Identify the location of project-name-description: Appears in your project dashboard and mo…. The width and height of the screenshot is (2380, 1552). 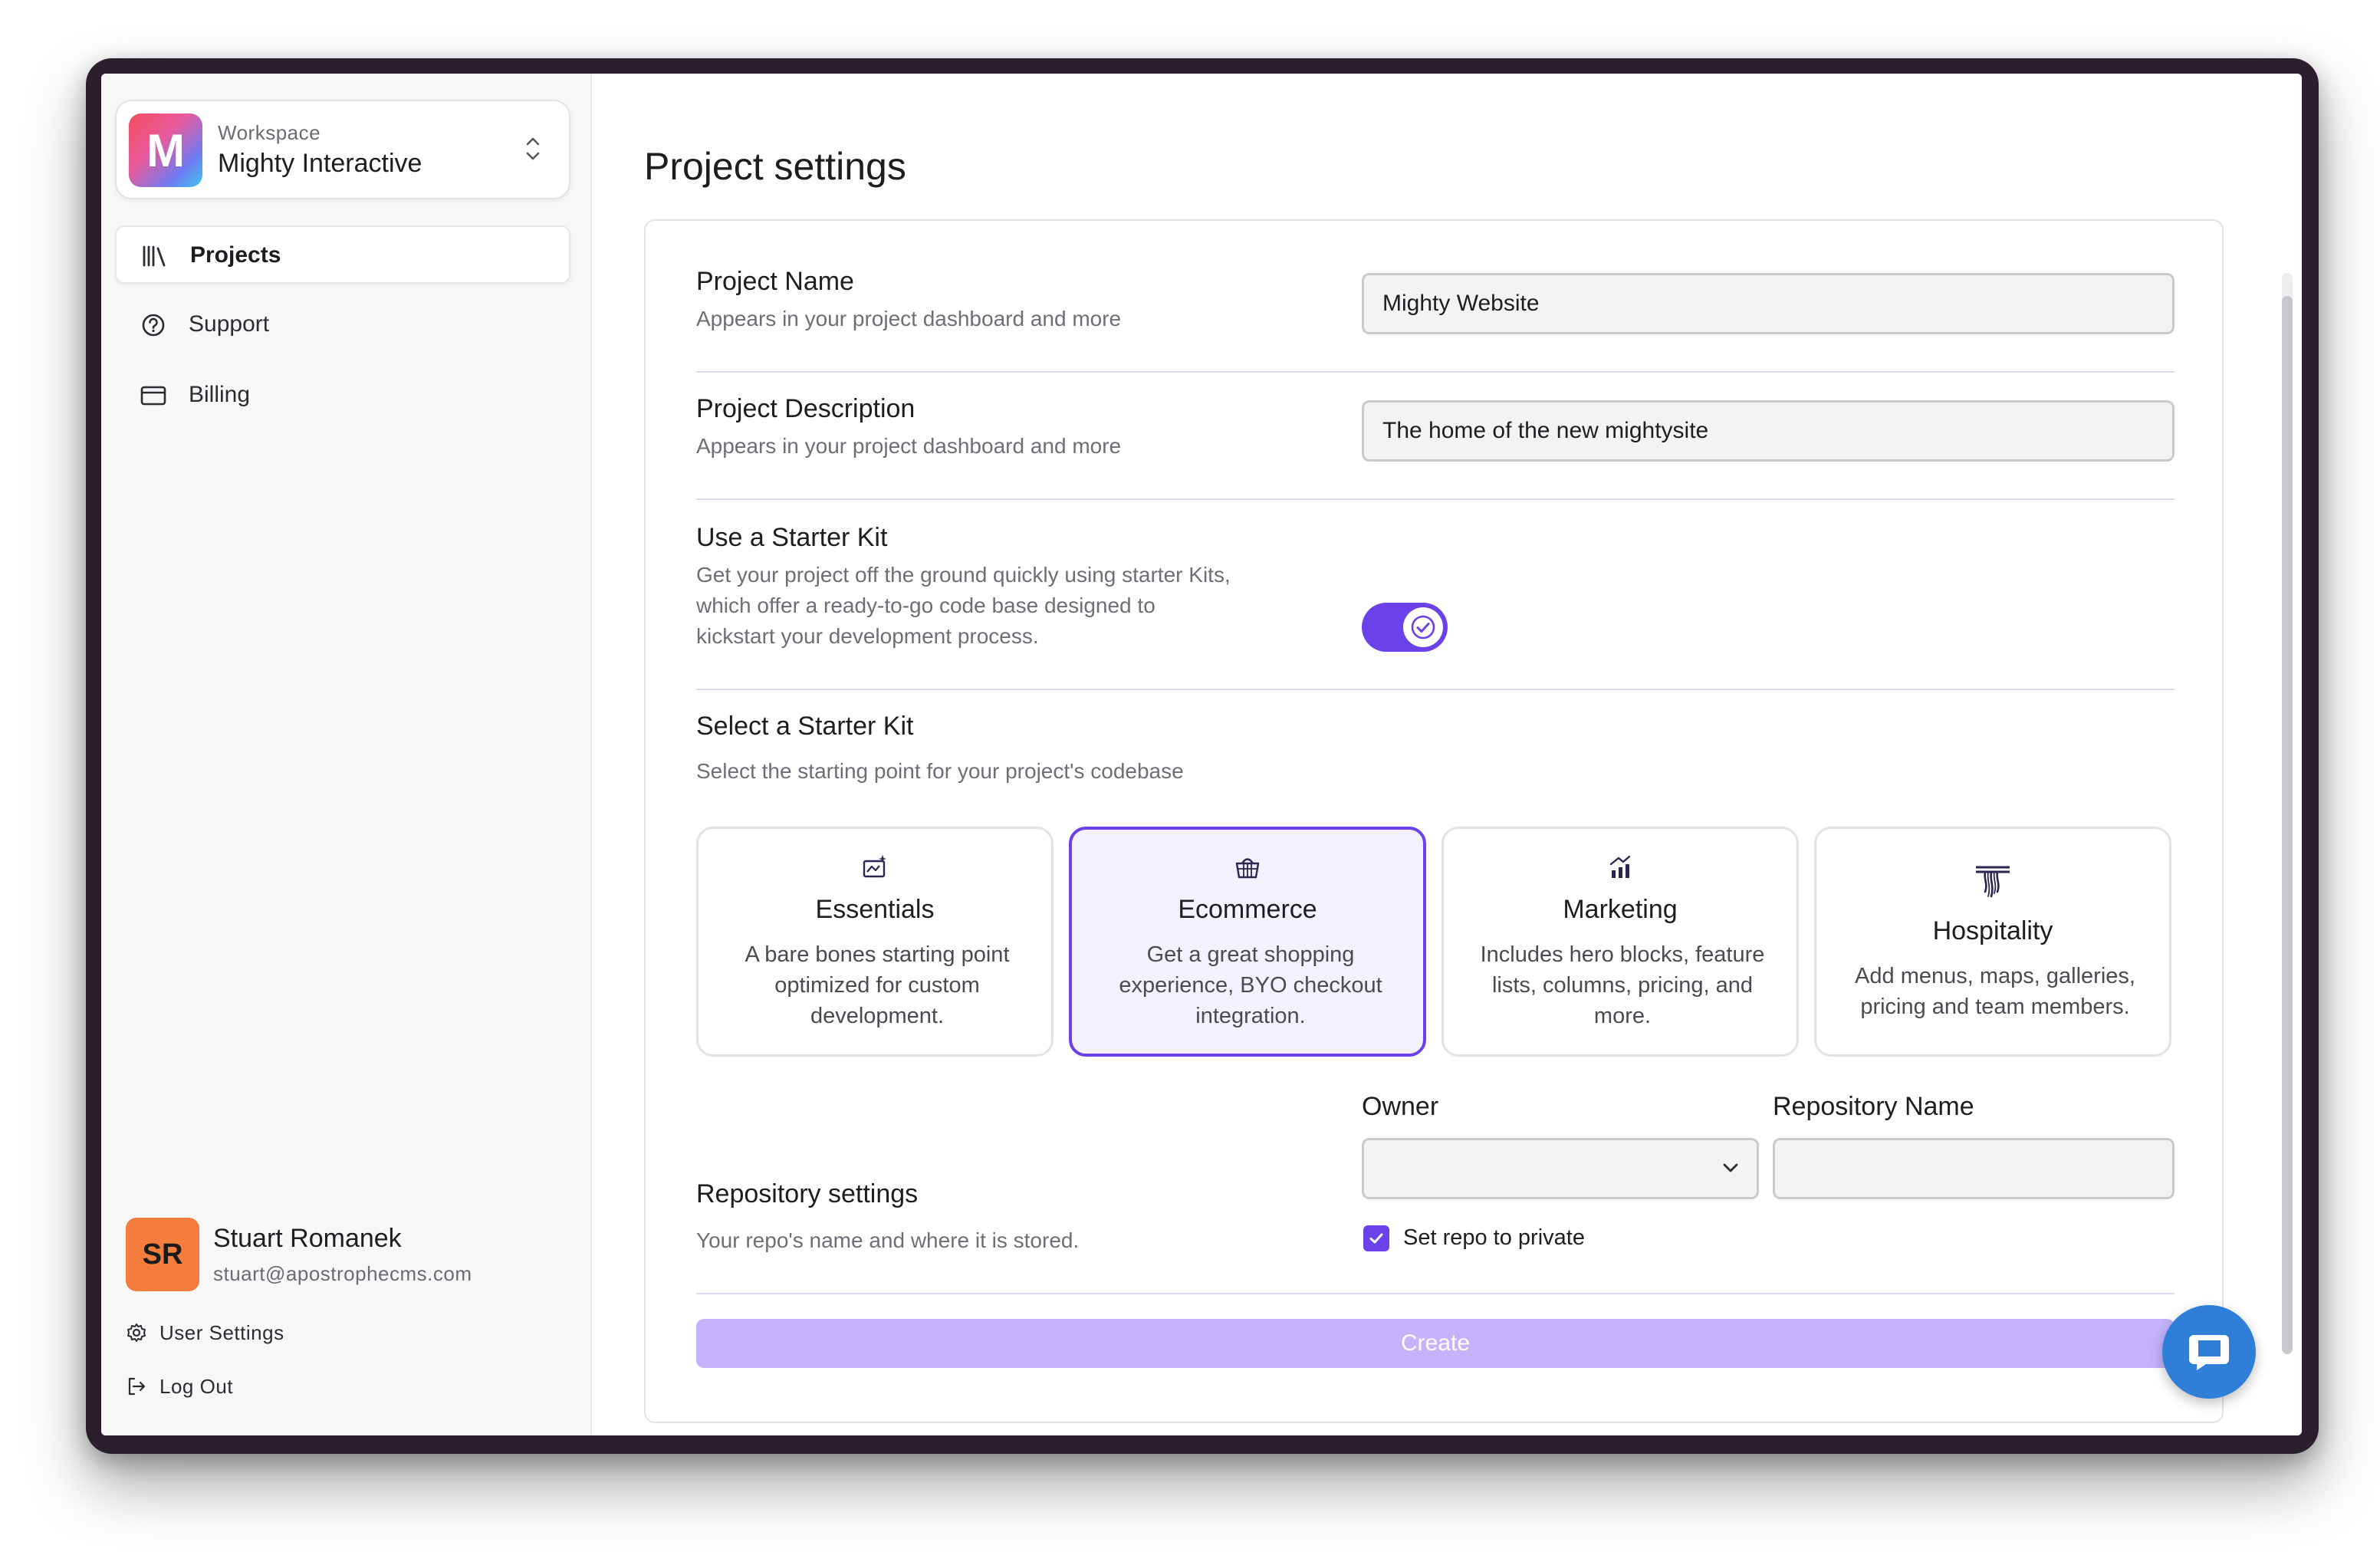
(909, 318).